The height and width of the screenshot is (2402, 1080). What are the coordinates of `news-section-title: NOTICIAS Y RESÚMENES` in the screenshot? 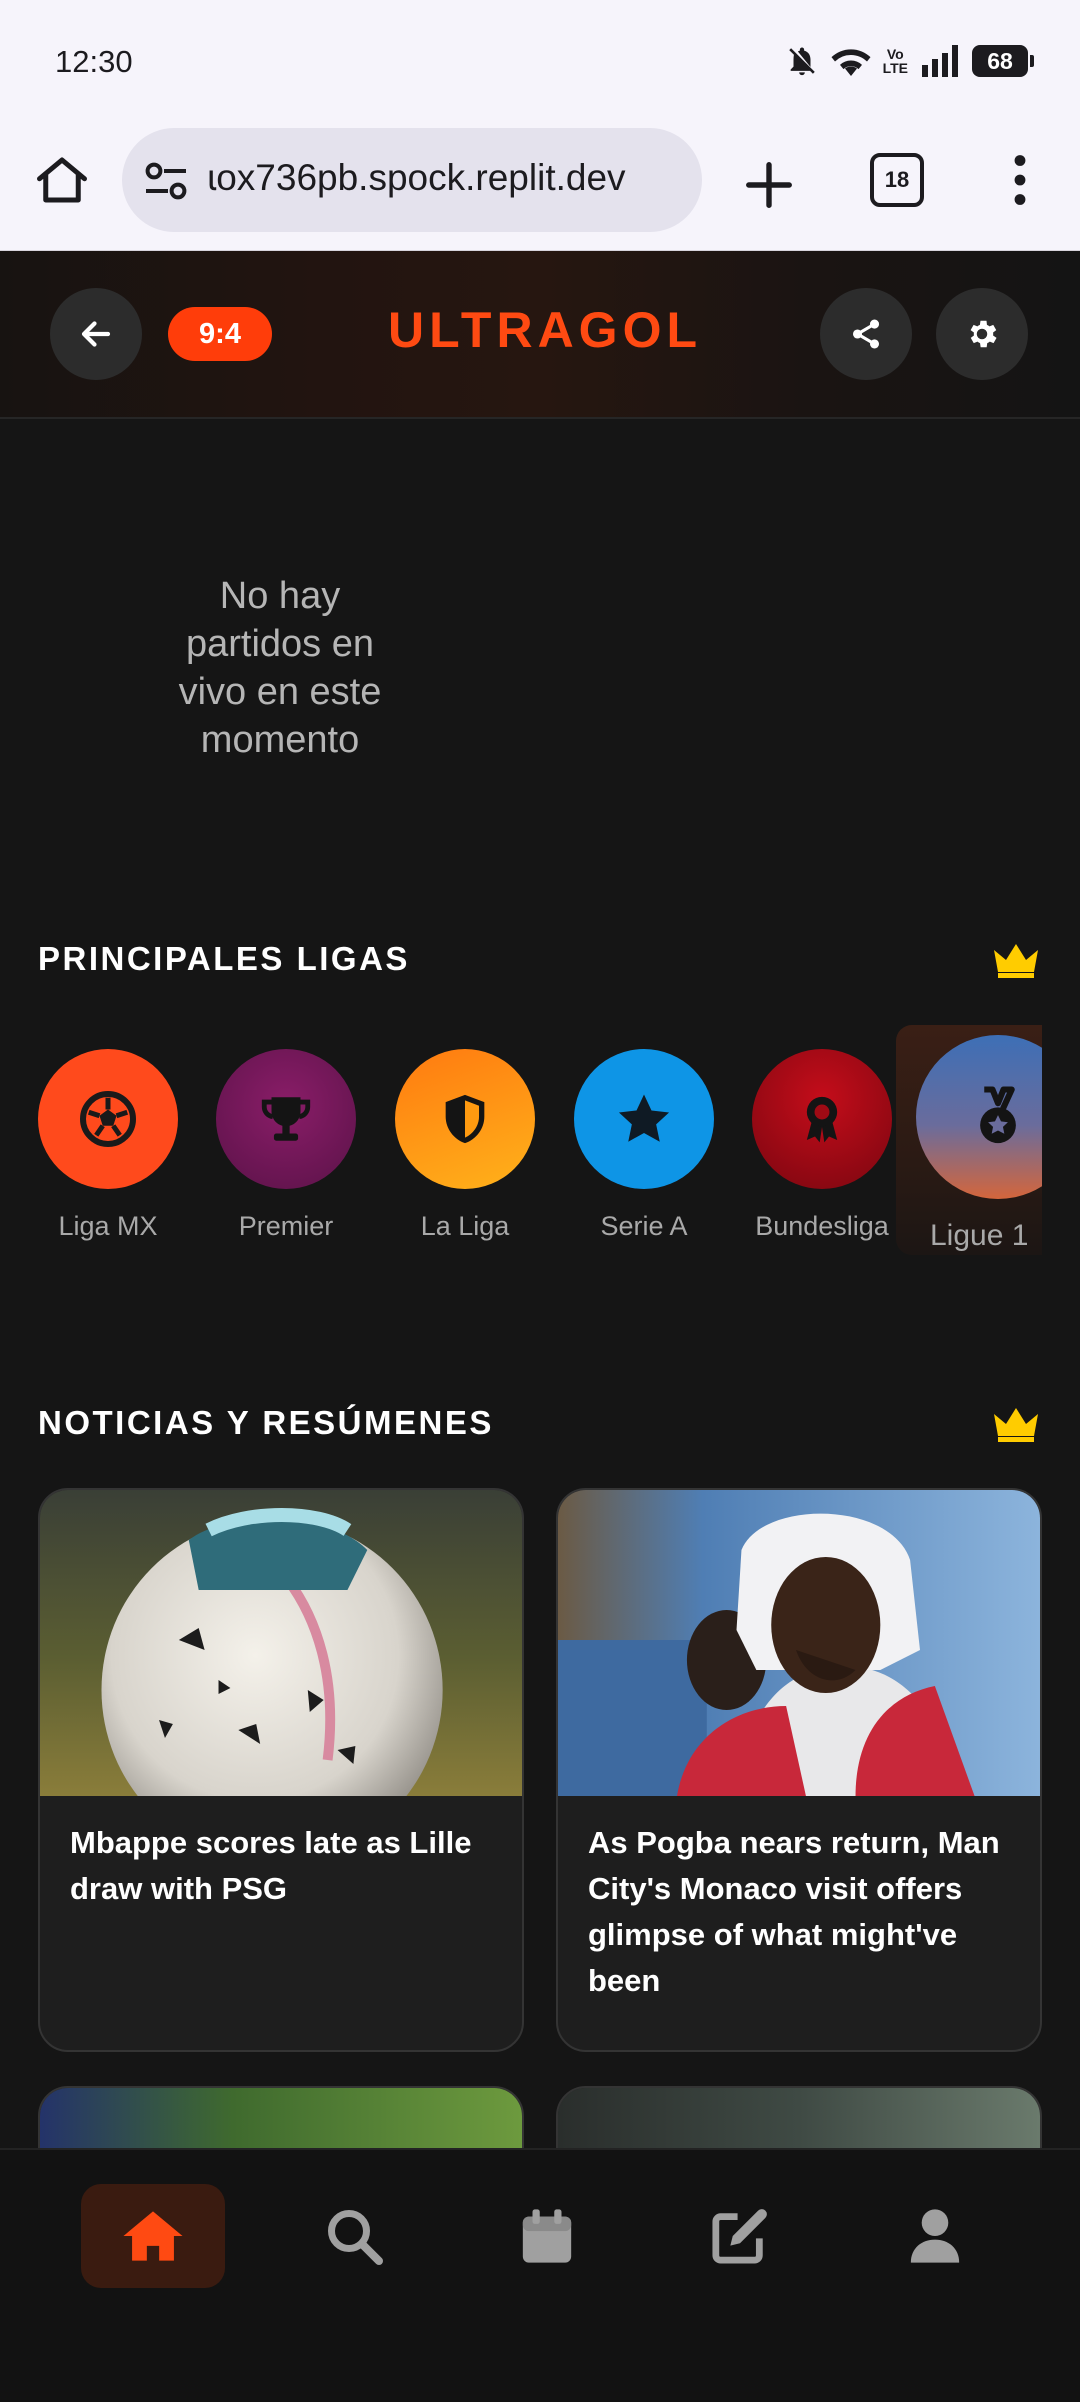 It's located at (266, 1422).